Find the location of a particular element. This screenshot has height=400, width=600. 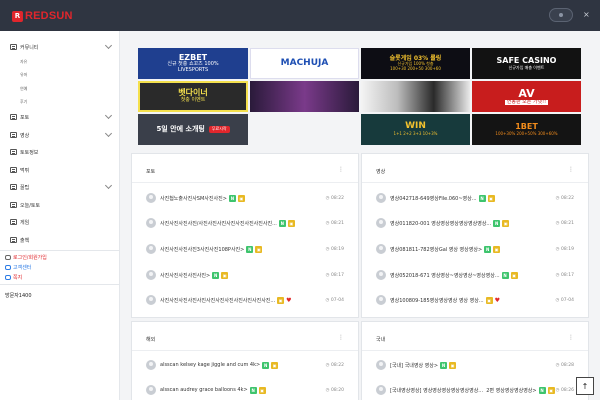

top-navbar: R REDSUN × is located at coordinates (300, 15).